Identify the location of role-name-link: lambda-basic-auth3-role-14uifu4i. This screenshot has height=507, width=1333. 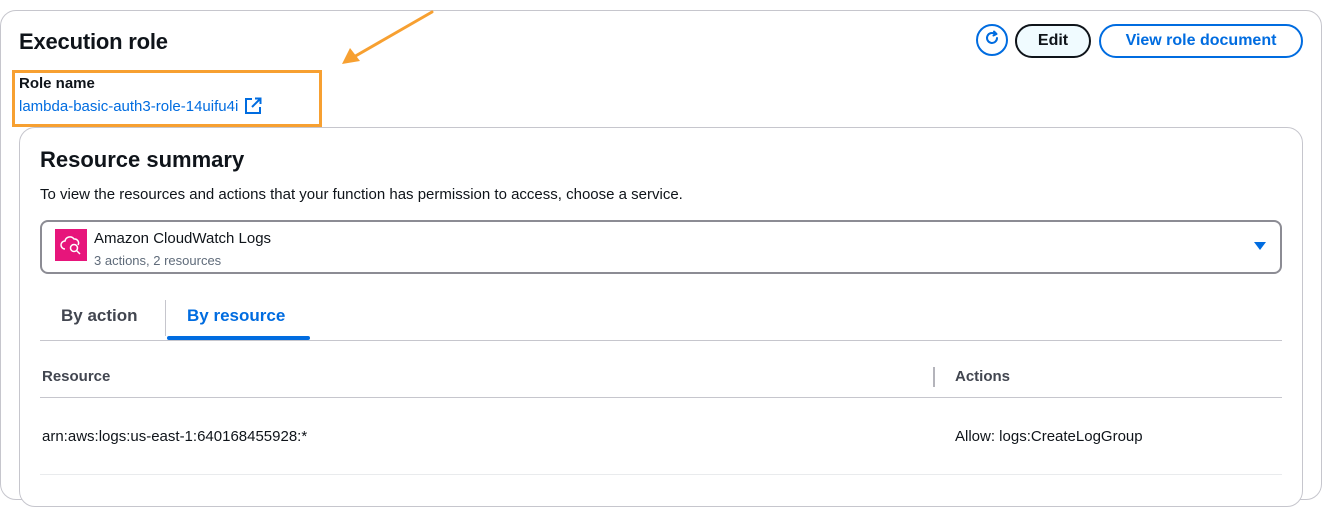
(140, 106).